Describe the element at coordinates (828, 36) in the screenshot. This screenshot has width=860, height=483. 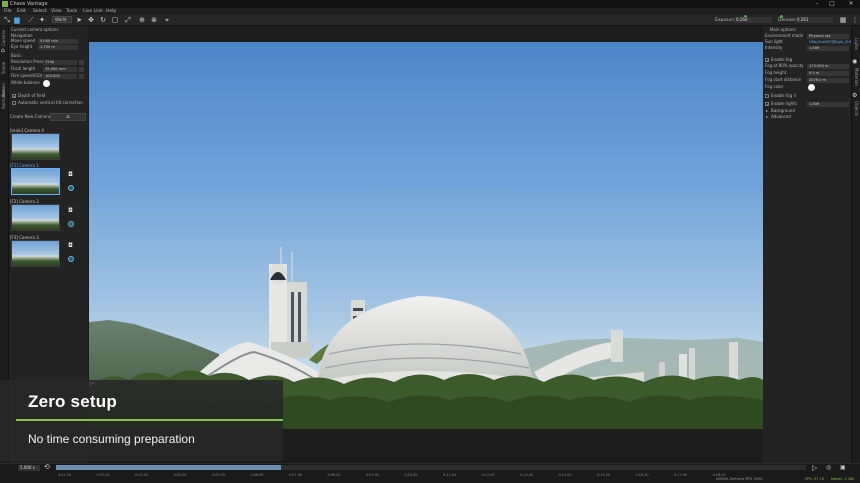
I see `environment-mode-dropdown: Physical sky` at that location.